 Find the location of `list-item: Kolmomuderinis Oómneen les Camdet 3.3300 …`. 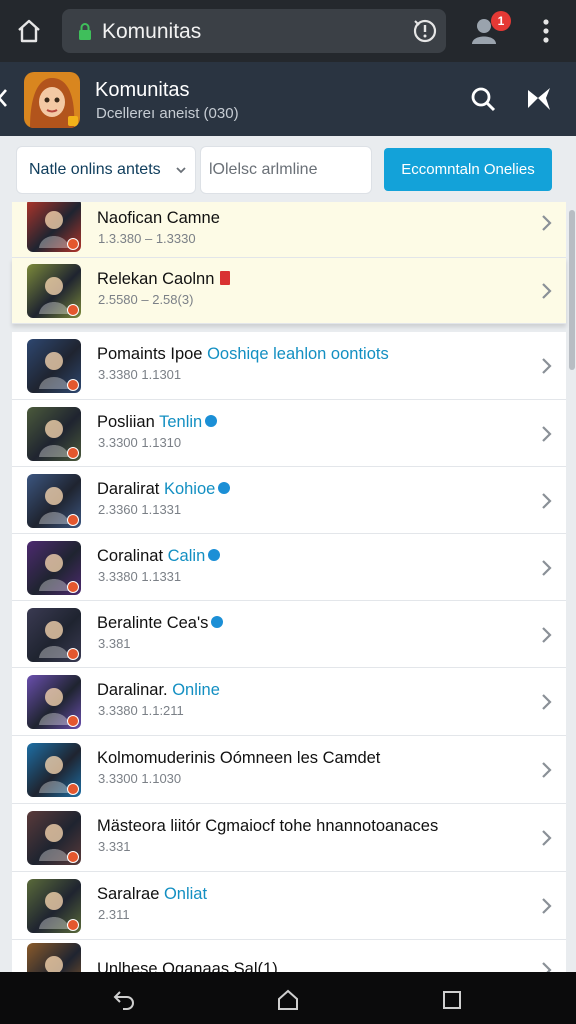

list-item: Kolmomuderinis Oómneen les Camdet 3.3300 … is located at coordinates (289, 770).